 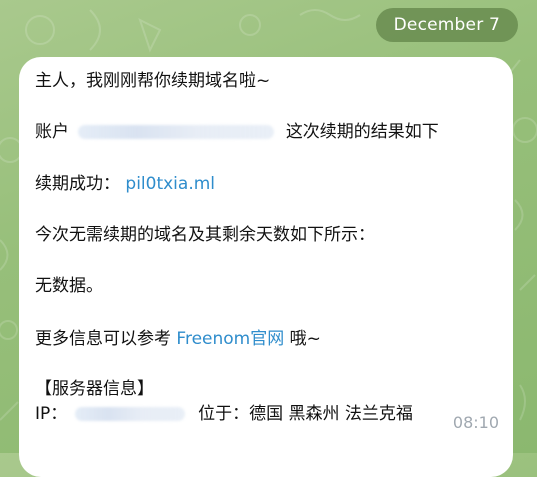 What do you see at coordinates (103, 339) in the screenshot?
I see `more-info-prefix: 更多信息可以参考` at bounding box center [103, 339].